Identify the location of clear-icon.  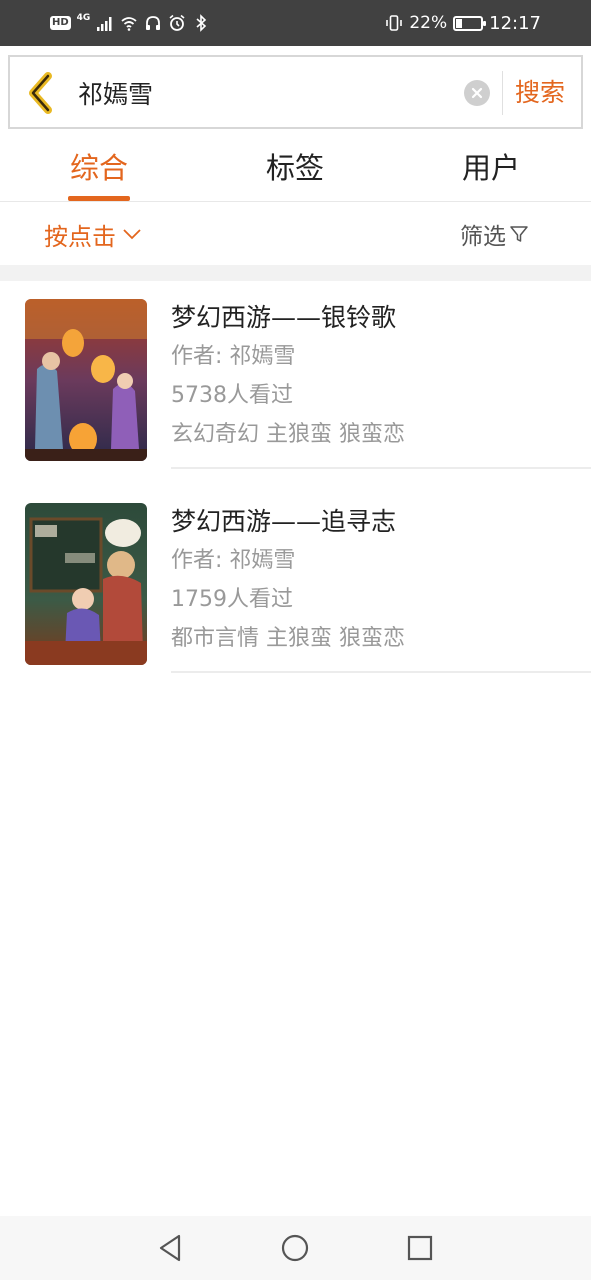
(477, 93).